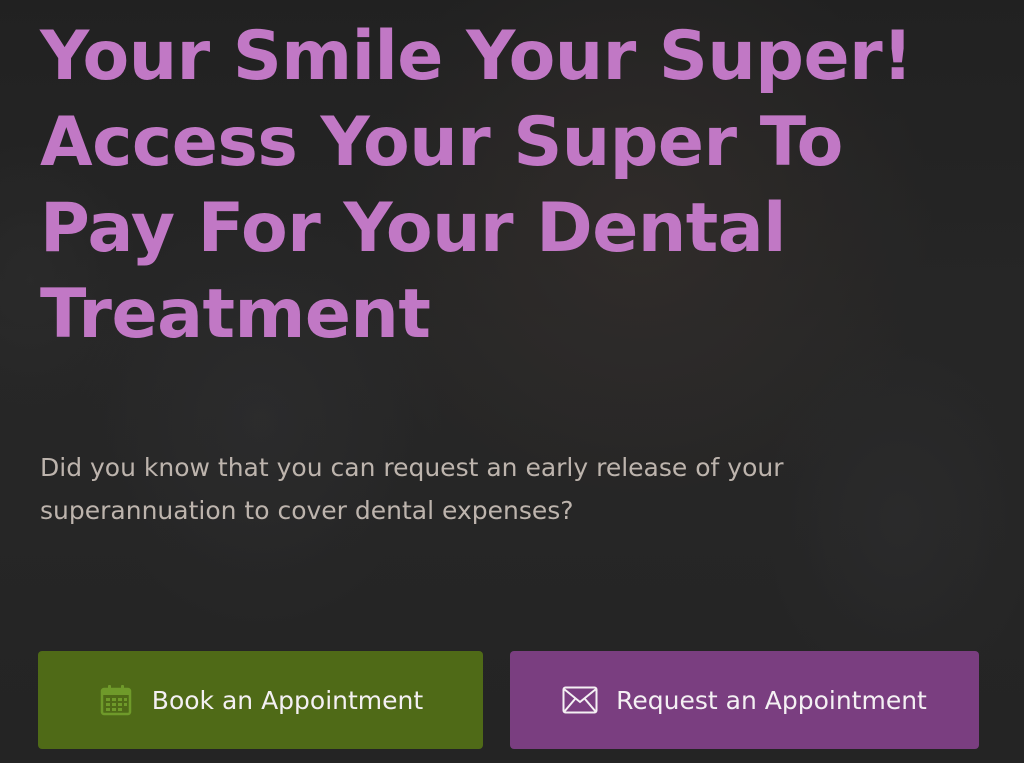 The image size is (1024, 763). What do you see at coordinates (235, 314) in the screenshot?
I see `headline-line-4: Treatment` at bounding box center [235, 314].